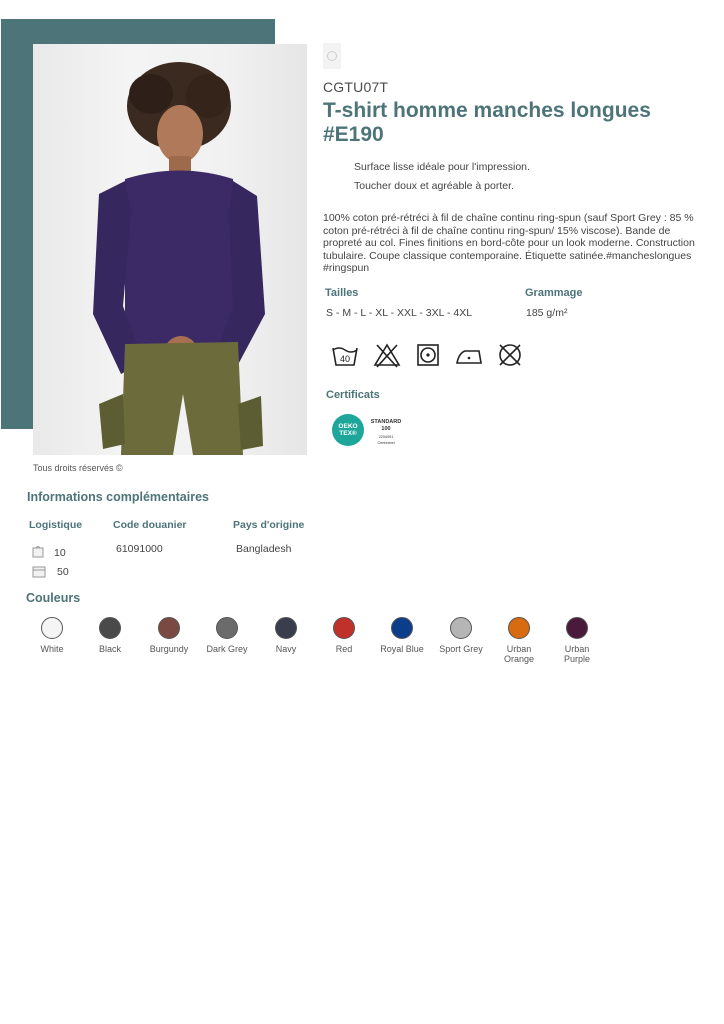  I want to click on color-name: Burgundy, so click(169, 649).